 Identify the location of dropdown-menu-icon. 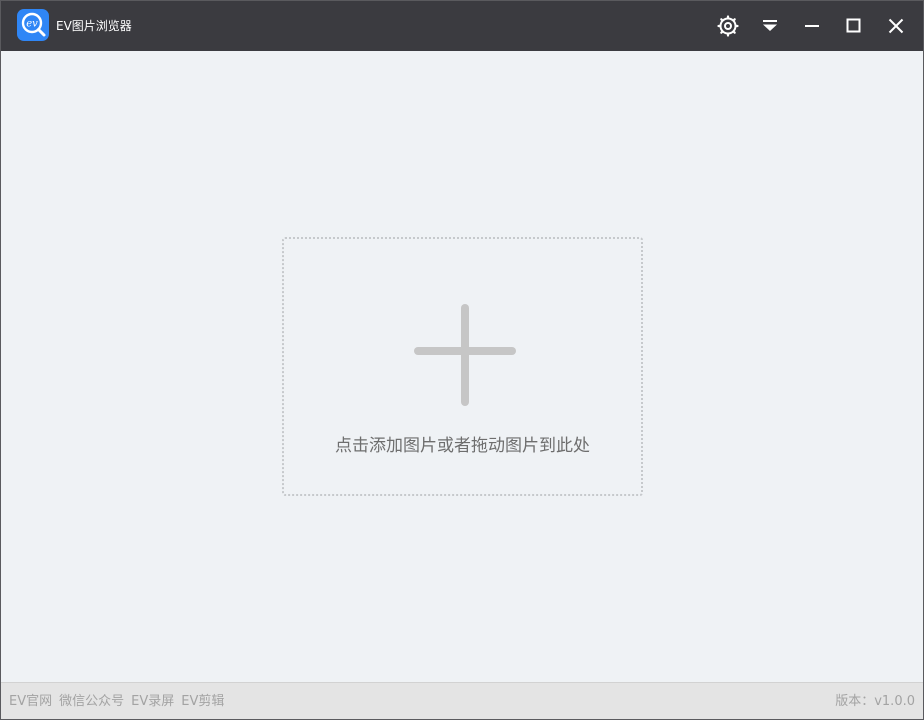
(770, 25).